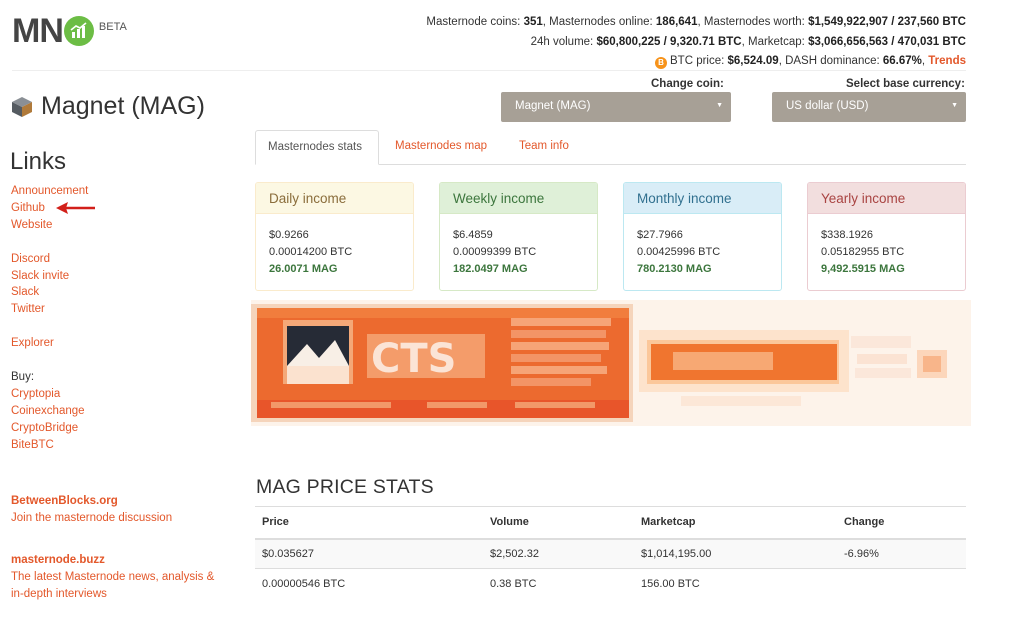 This screenshot has width=1024, height=619. What do you see at coordinates (887, 41) in the screenshot?
I see `stat-value: $3,066,656,563 / 470,031 BTC` at bounding box center [887, 41].